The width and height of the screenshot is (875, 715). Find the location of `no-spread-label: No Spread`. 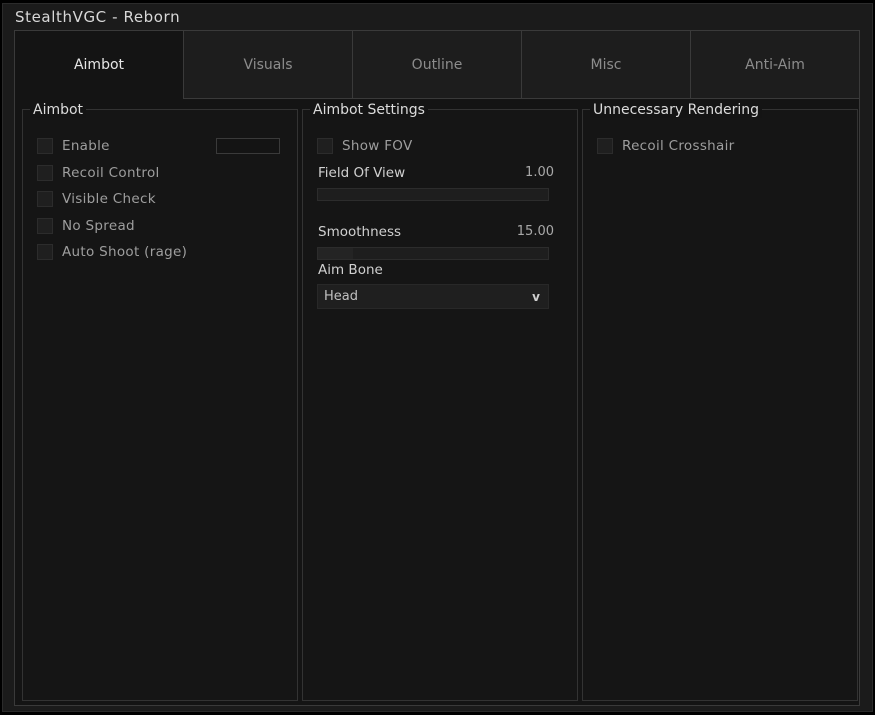

no-spread-label: No Spread is located at coordinates (98, 226).